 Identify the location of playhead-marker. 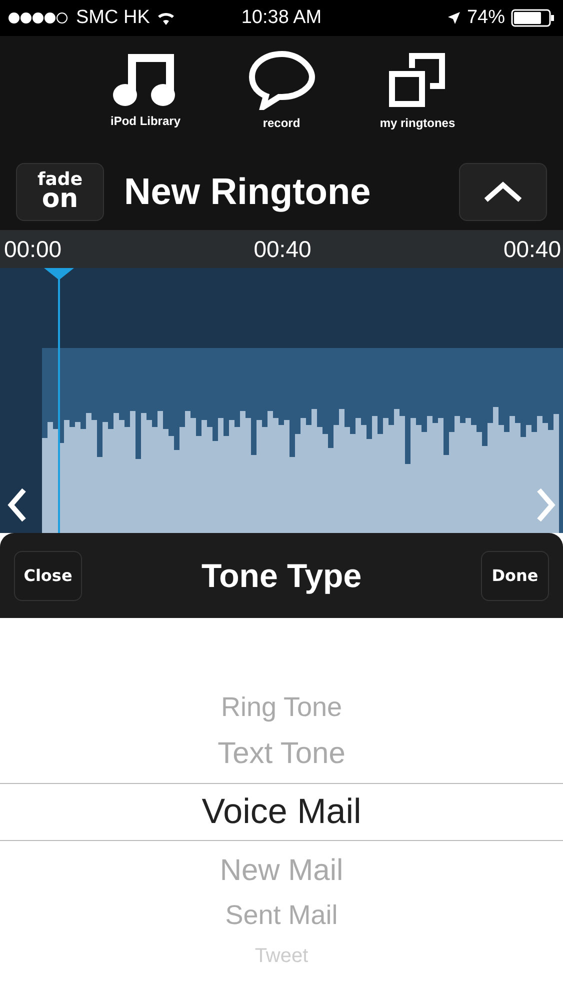
(59, 400).